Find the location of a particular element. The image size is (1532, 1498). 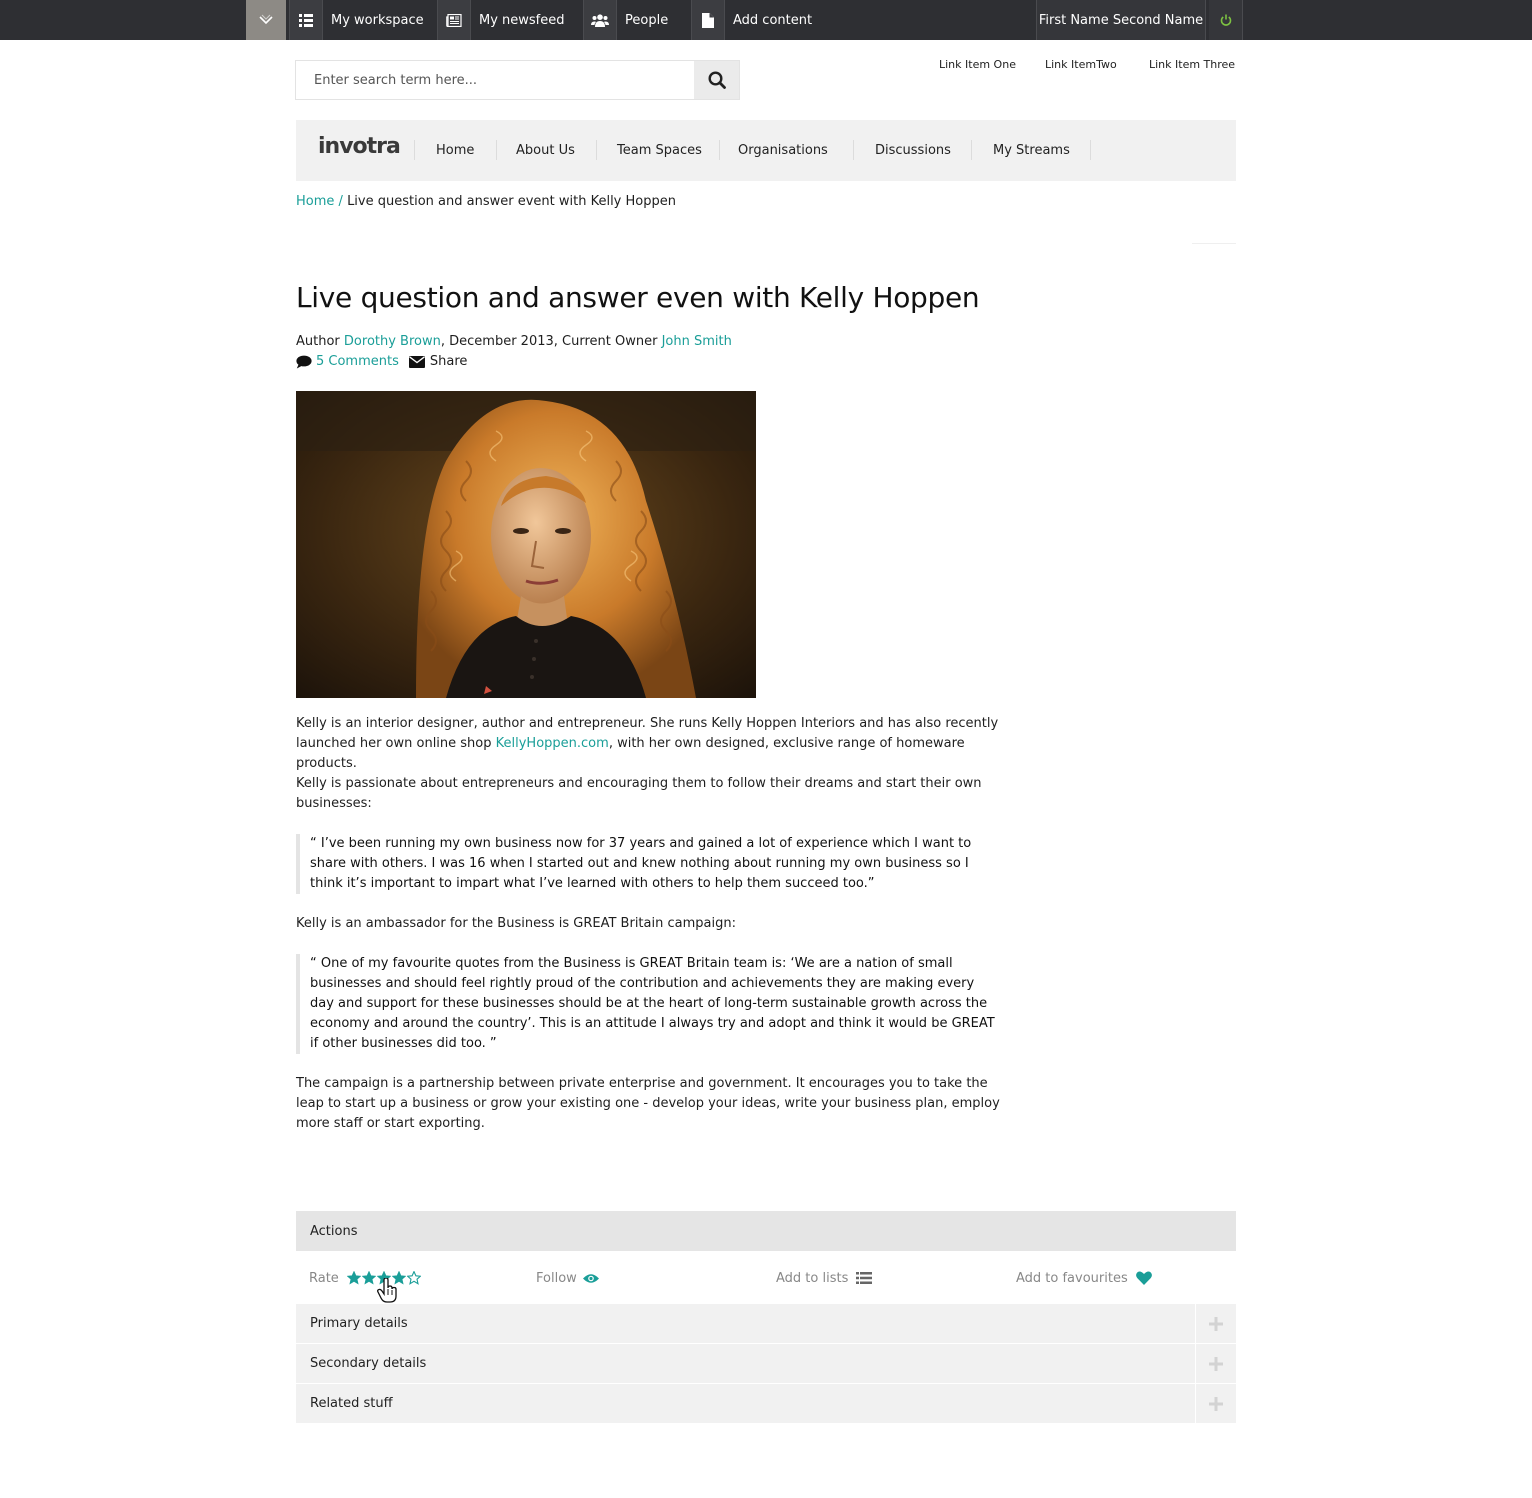

breadcrumb-home-link: Home is located at coordinates (315, 201).